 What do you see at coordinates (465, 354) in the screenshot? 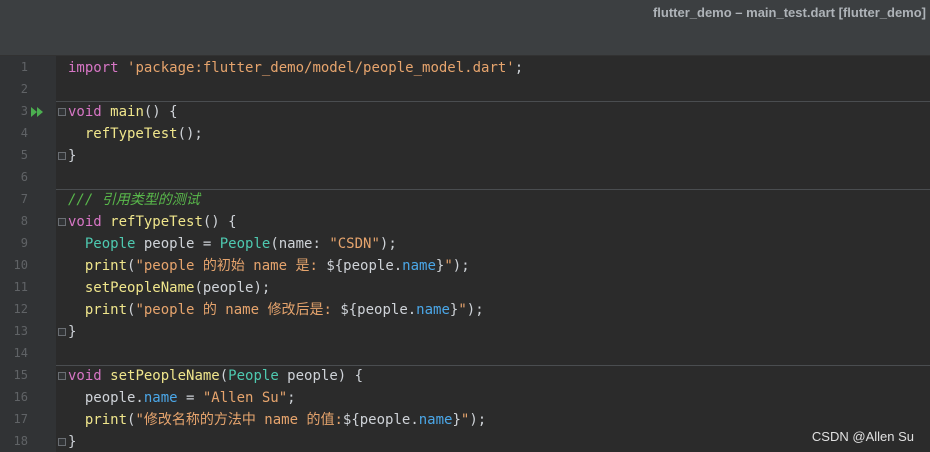
I see `code-line: 14` at bounding box center [465, 354].